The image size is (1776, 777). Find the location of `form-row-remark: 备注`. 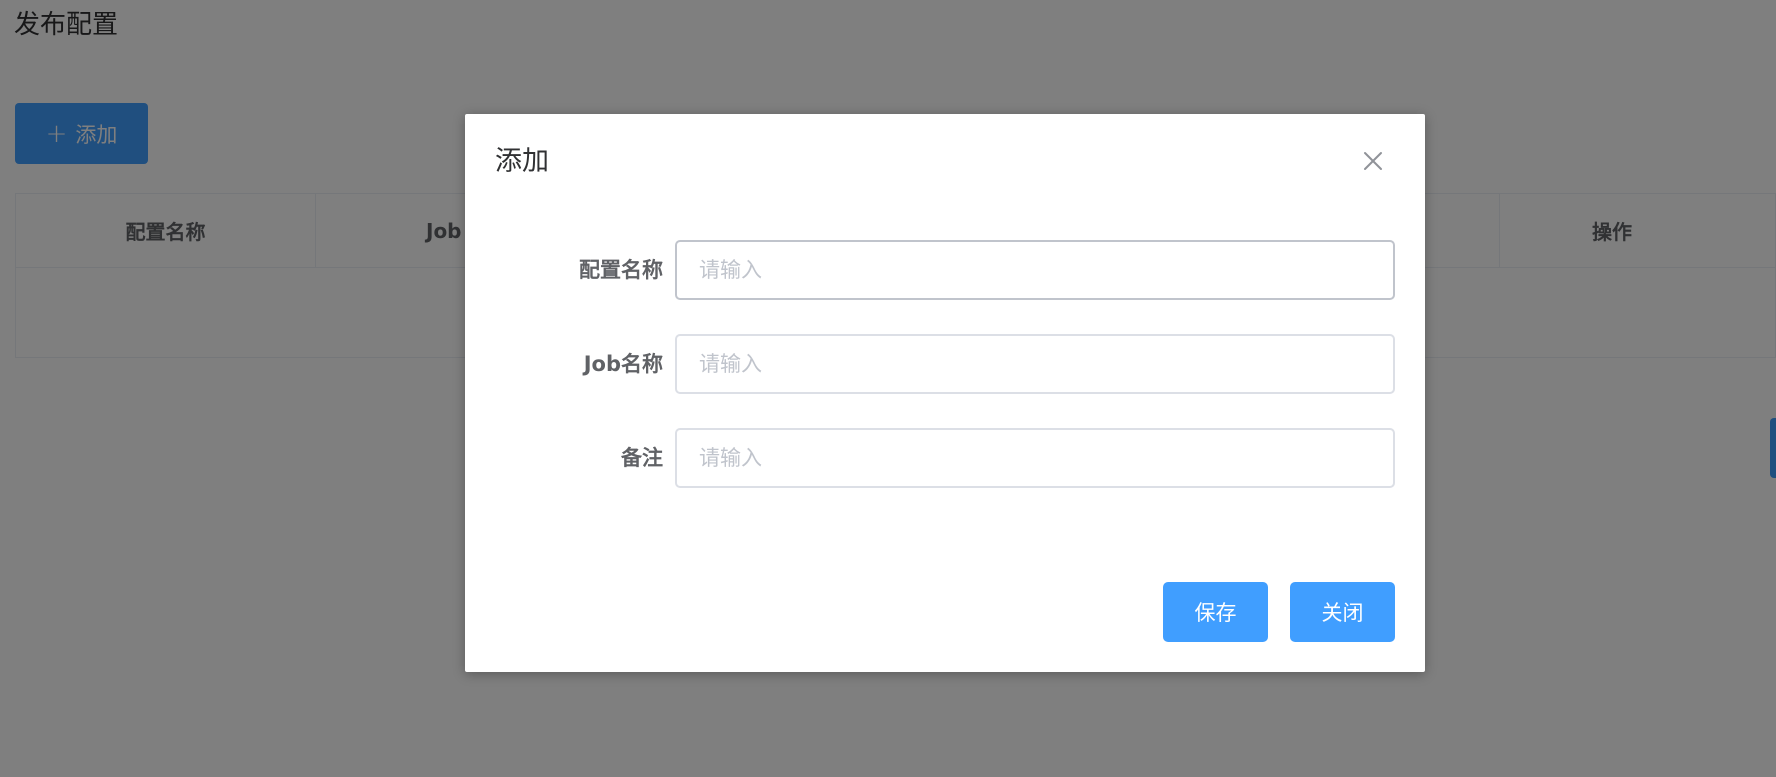

form-row-remark: 备注 is located at coordinates (945, 458).